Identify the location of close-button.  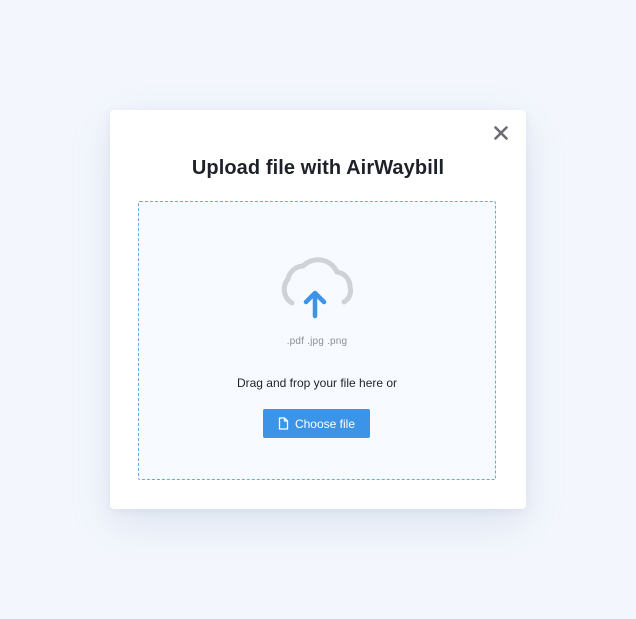
(501, 133).